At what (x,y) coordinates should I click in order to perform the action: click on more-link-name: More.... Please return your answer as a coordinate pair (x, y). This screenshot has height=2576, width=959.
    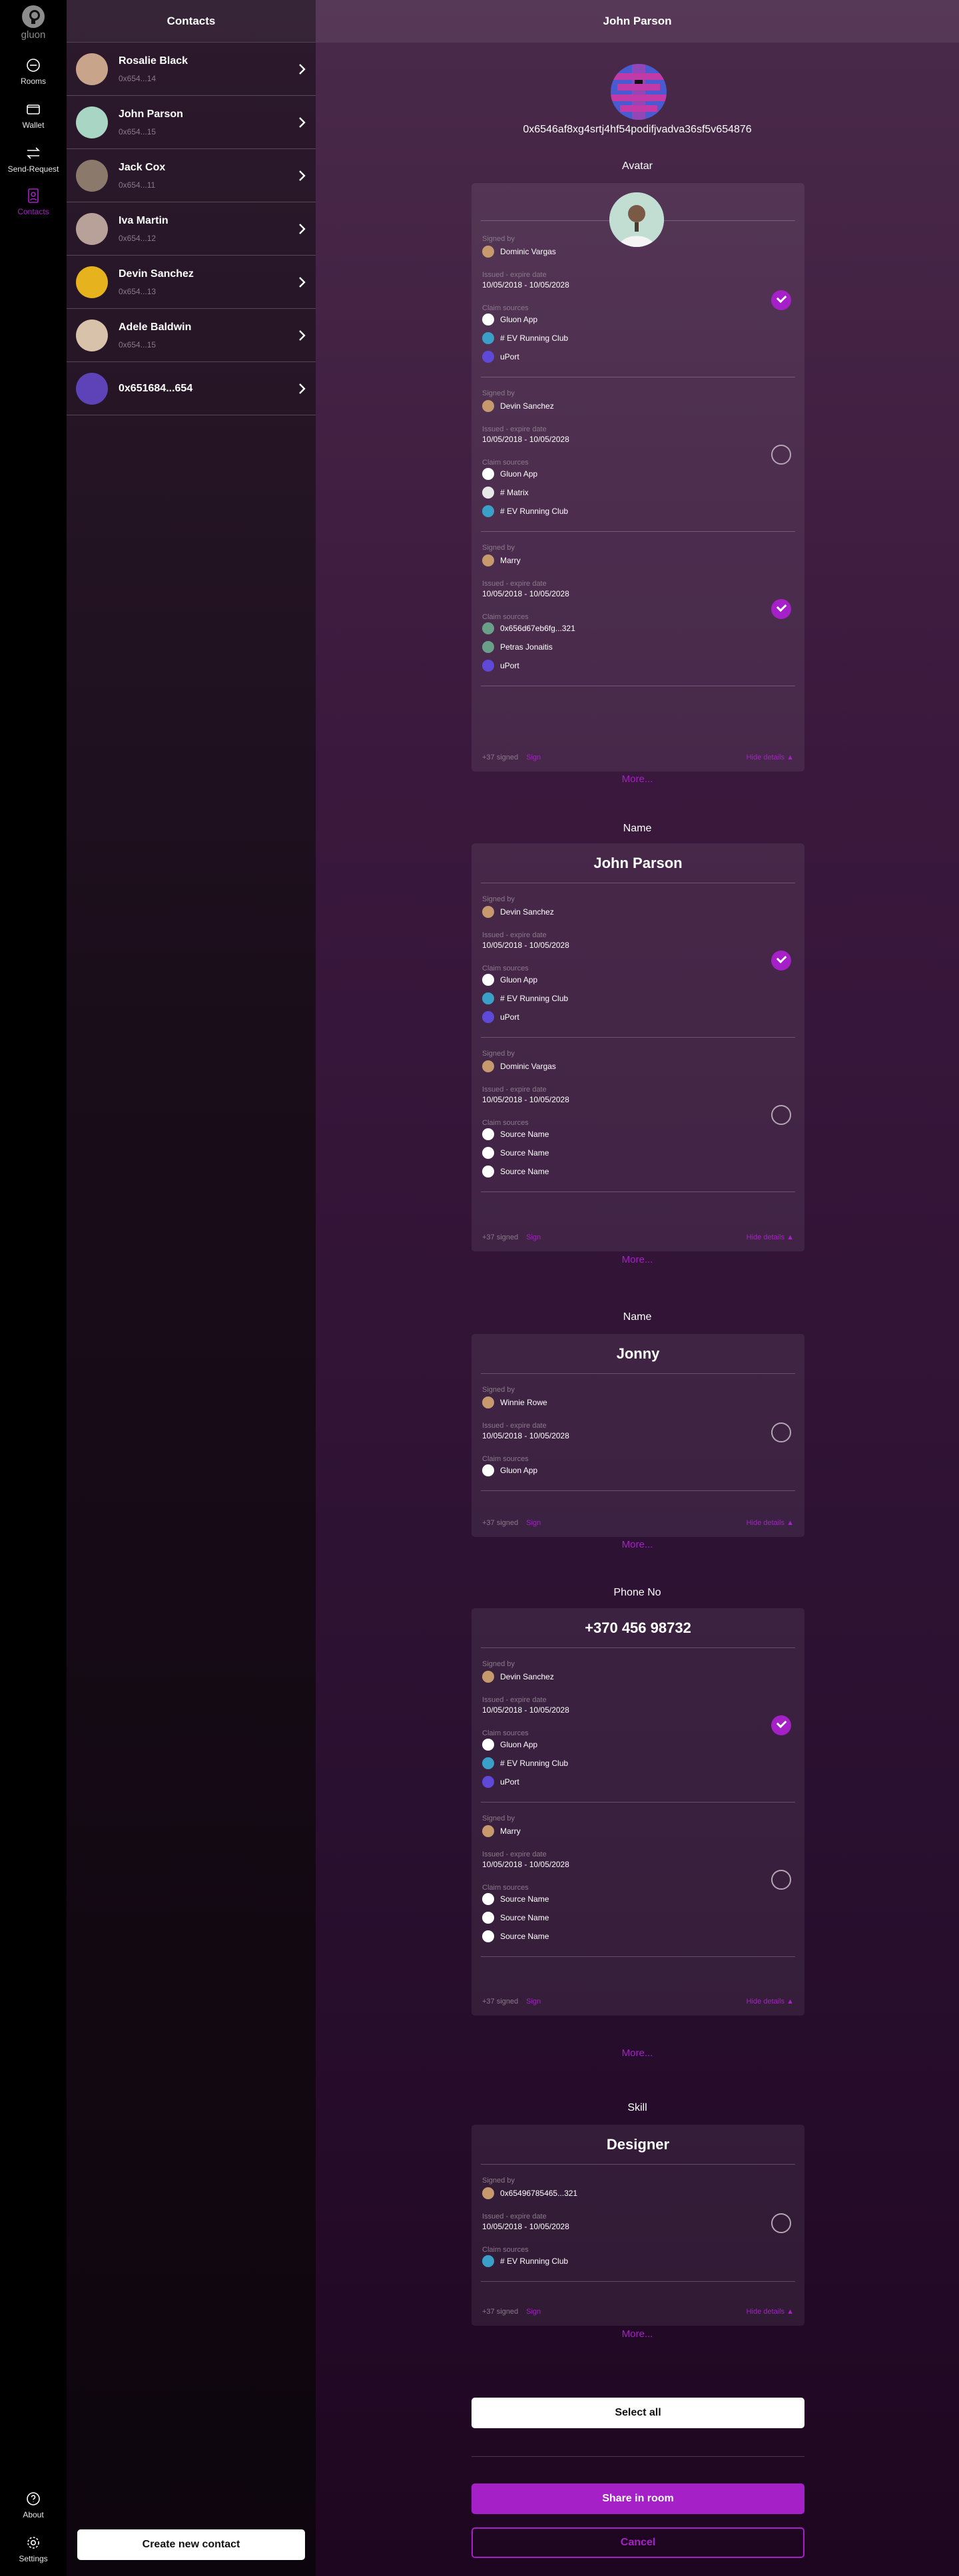
    Looking at the image, I should click on (637, 1259).